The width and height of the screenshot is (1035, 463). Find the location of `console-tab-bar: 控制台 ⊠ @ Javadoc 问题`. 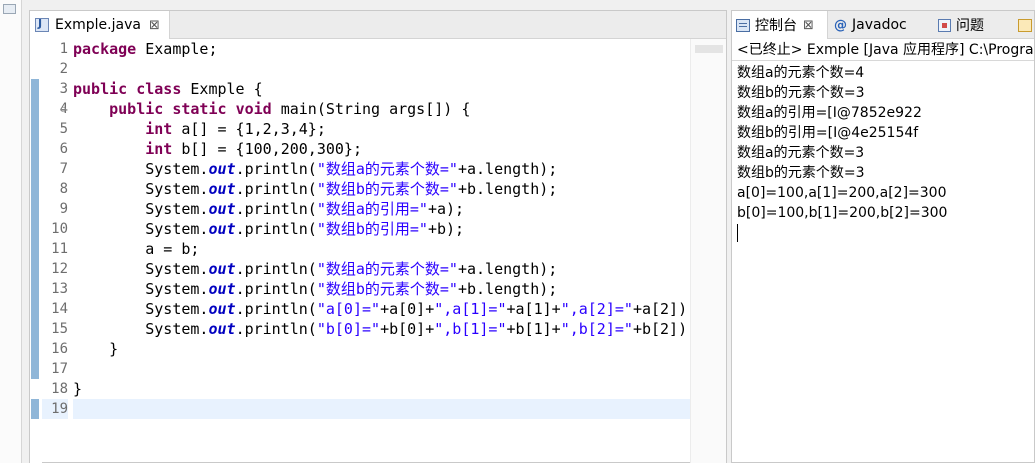

console-tab-bar: 控制台 ⊠ @ Javadoc 问题 is located at coordinates (883, 25).